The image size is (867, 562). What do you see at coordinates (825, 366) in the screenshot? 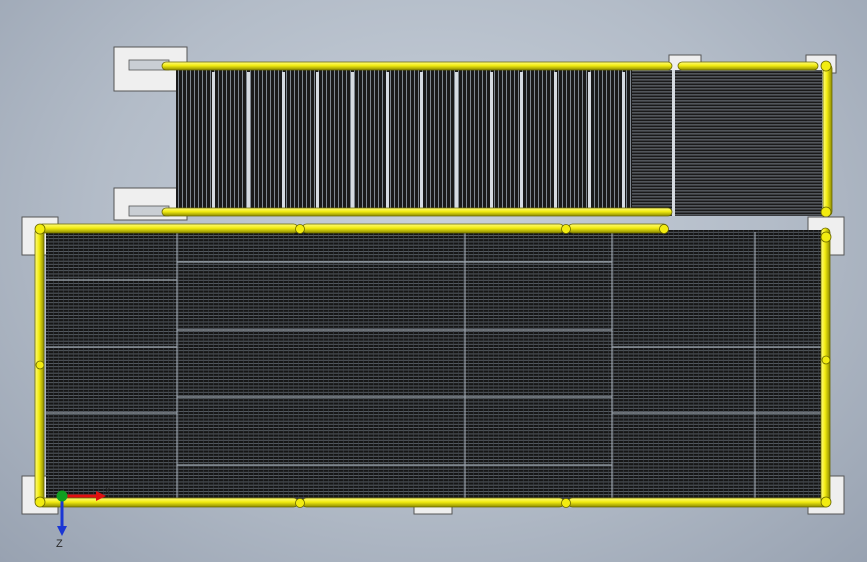
I see `rail-deck-right` at bounding box center [825, 366].